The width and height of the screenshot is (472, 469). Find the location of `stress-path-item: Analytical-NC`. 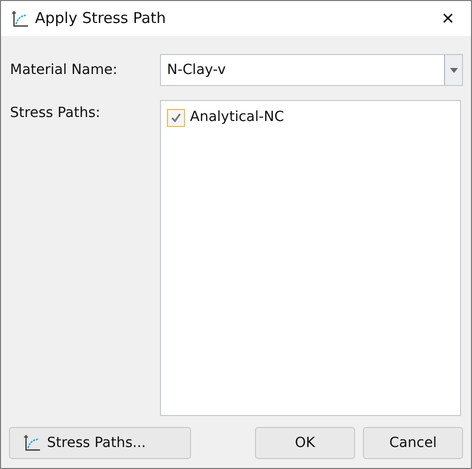

stress-path-item: Analytical-NC is located at coordinates (237, 117).